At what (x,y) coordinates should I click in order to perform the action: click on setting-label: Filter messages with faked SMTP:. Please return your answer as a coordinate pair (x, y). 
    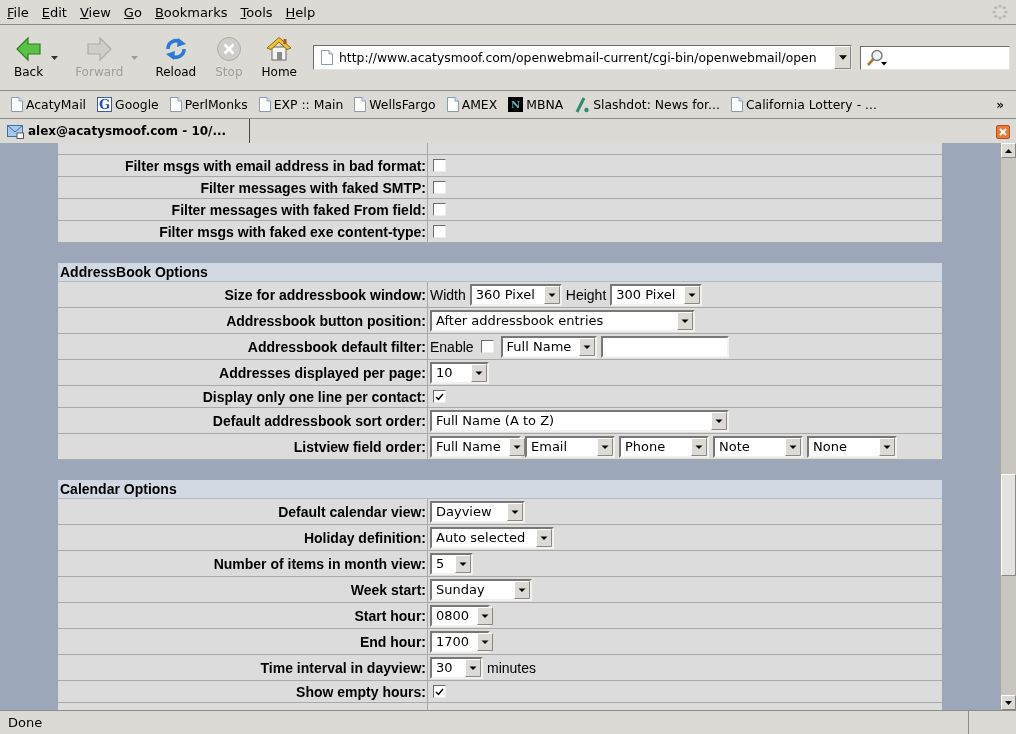
    Looking at the image, I should click on (313, 187).